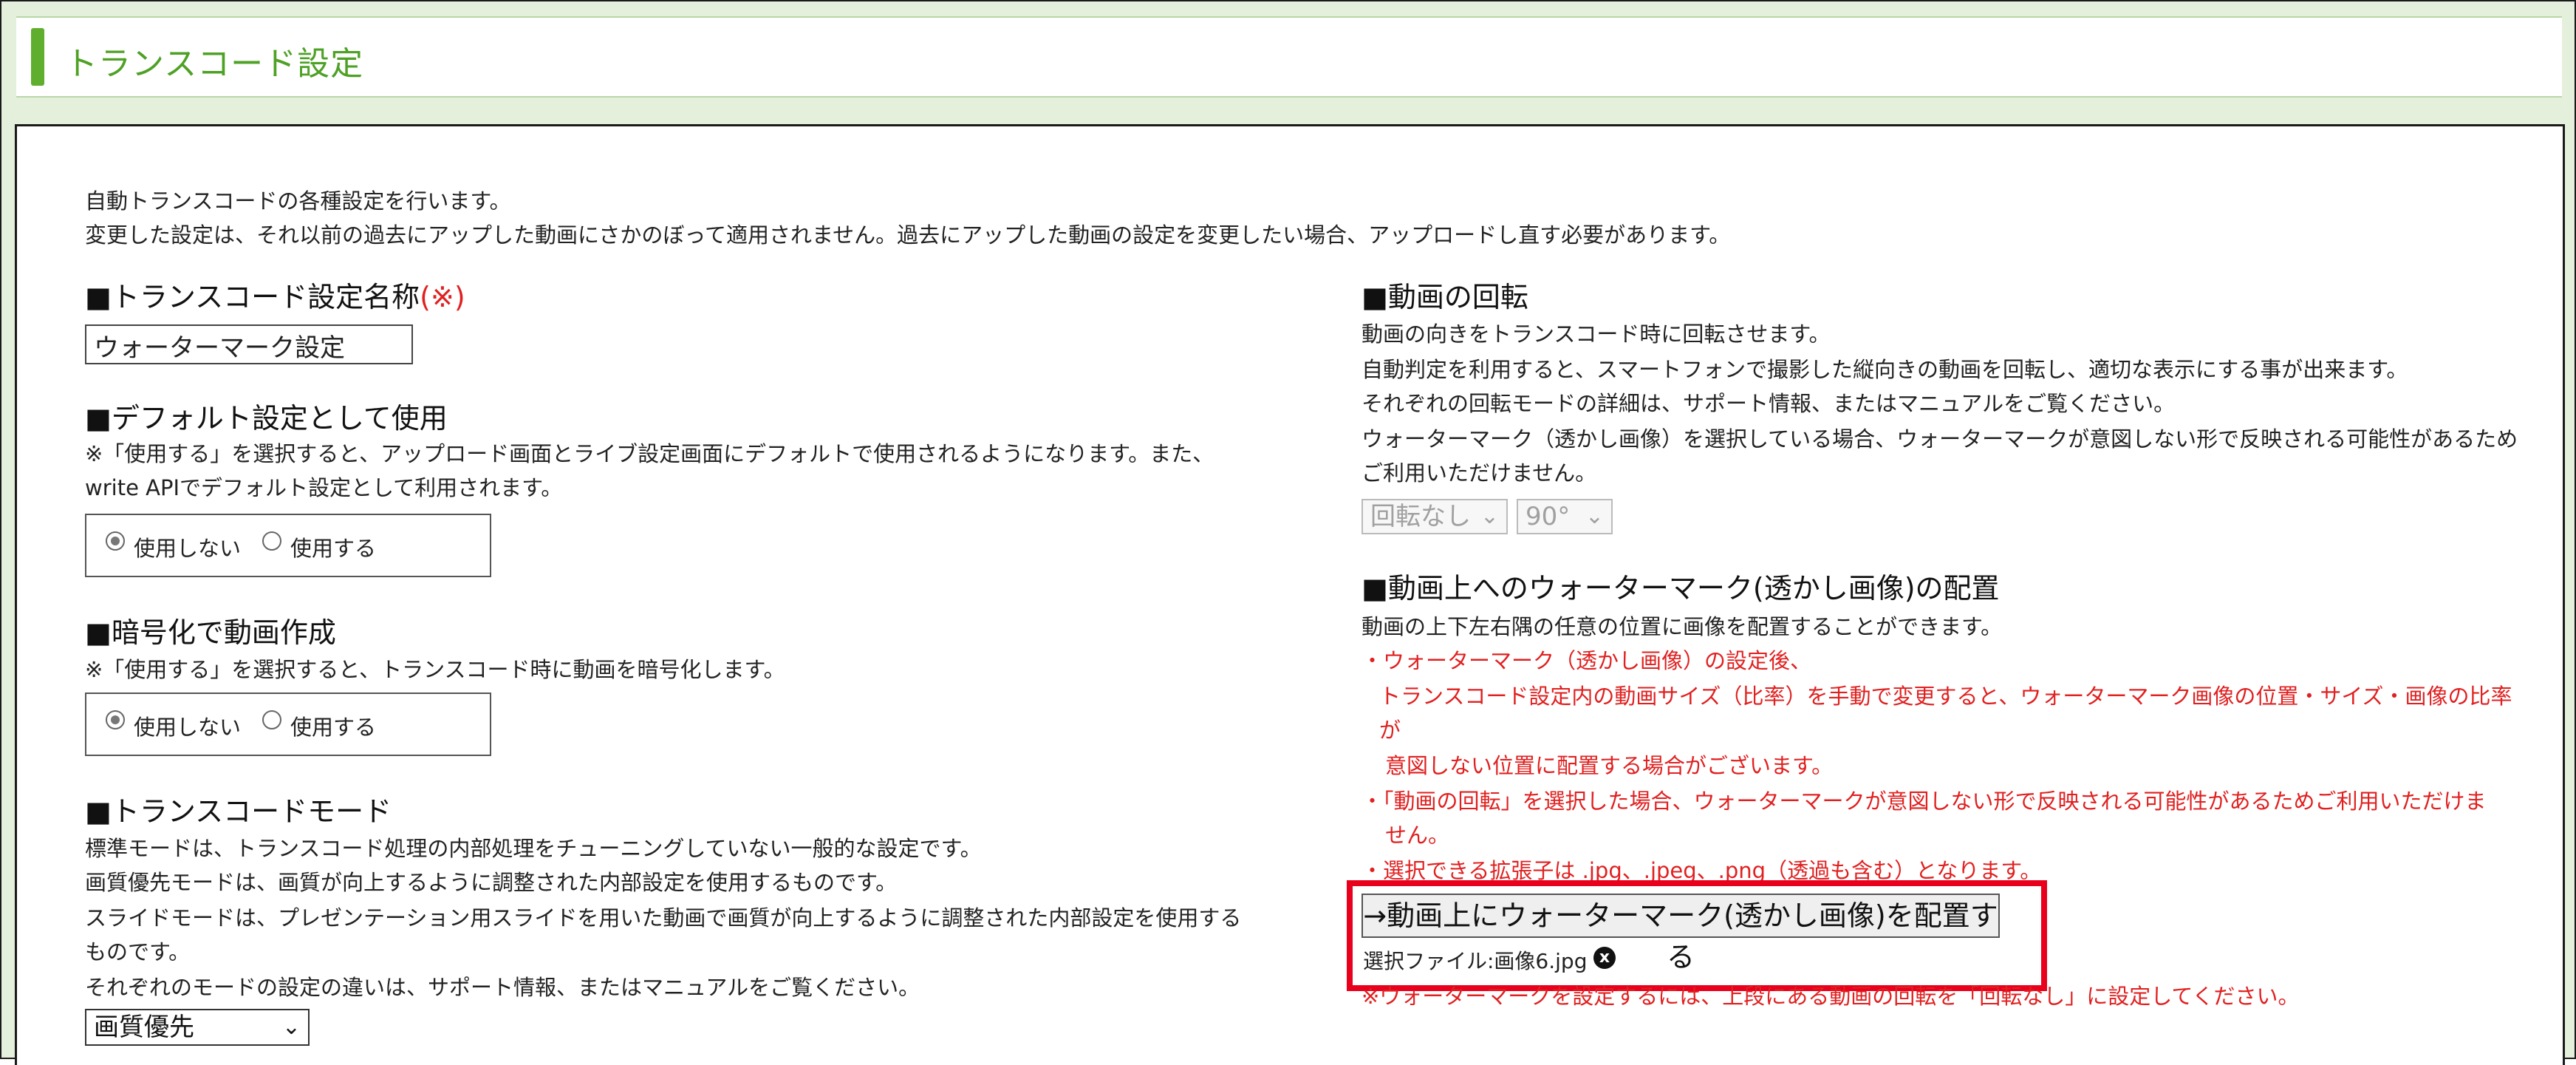 The height and width of the screenshot is (1065, 2576). I want to click on encrypt-note: ※「使用する」を選択すると、トランスコード時に動画を暗号化します。, so click(435, 669).